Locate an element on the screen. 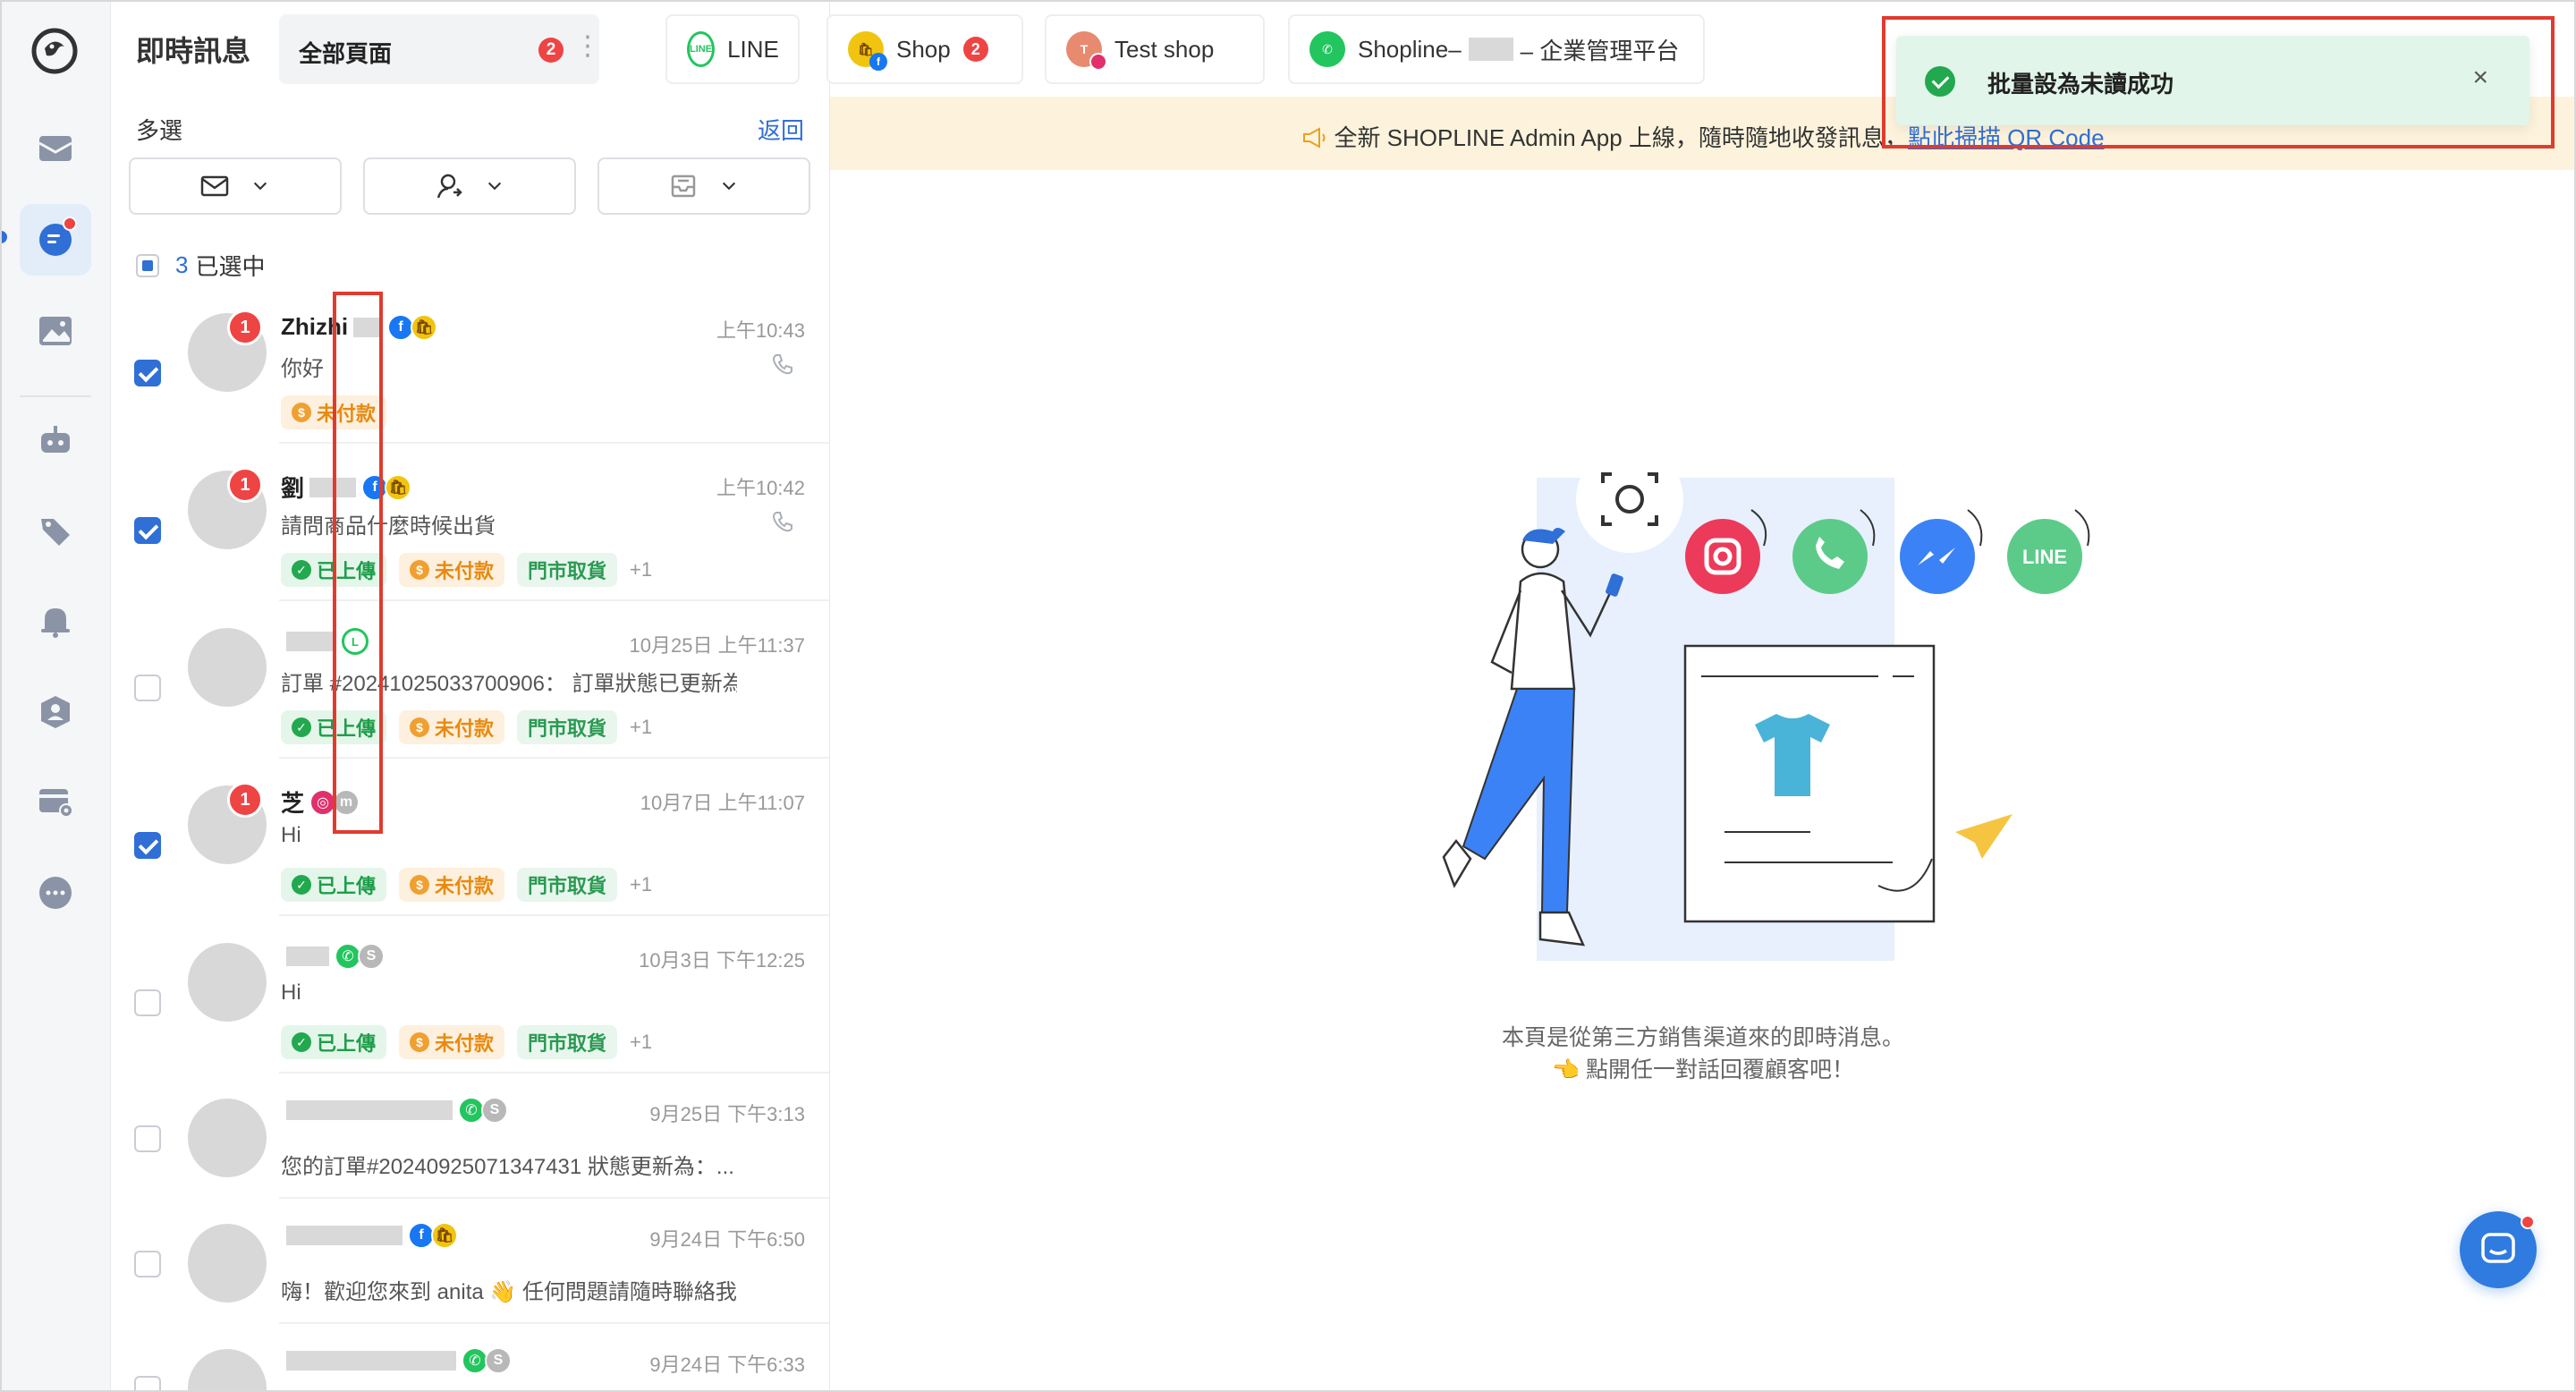 The height and width of the screenshot is (1392, 2576). back-link: 返回 is located at coordinates (781, 129).